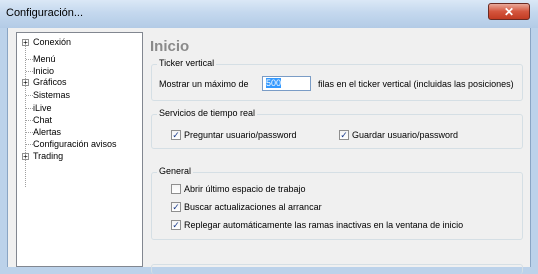 This screenshot has height=274, width=538. I want to click on general-group-label: General, so click(175, 171).